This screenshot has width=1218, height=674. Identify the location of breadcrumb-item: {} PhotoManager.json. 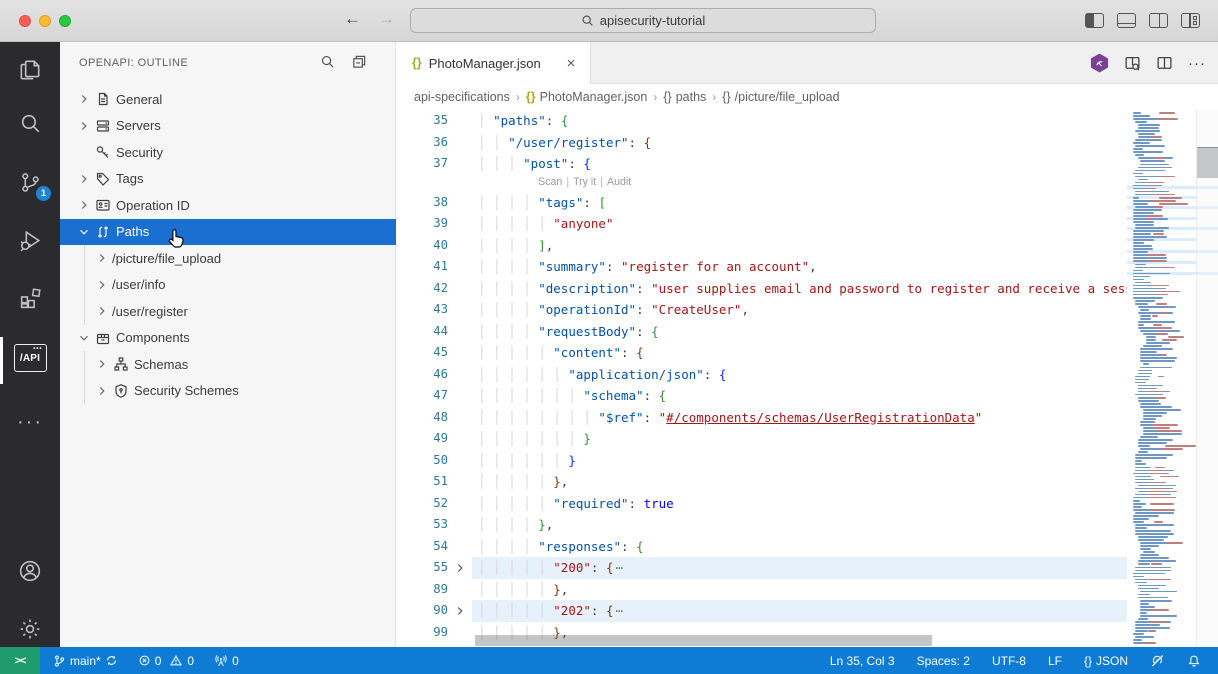
(586, 97).